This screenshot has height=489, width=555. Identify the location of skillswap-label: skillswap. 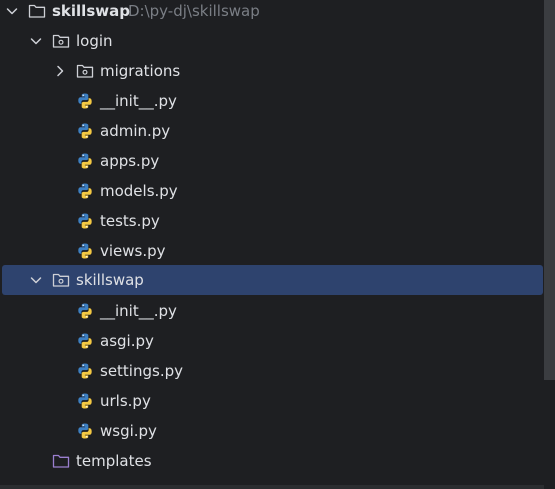
(110, 280).